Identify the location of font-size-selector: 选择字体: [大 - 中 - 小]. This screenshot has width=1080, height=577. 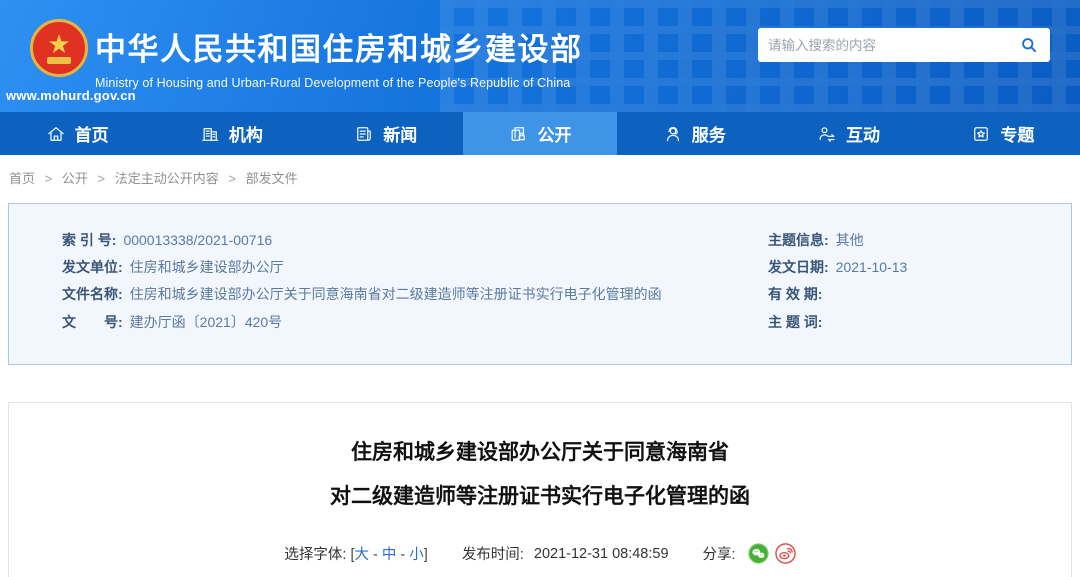
(355, 553).